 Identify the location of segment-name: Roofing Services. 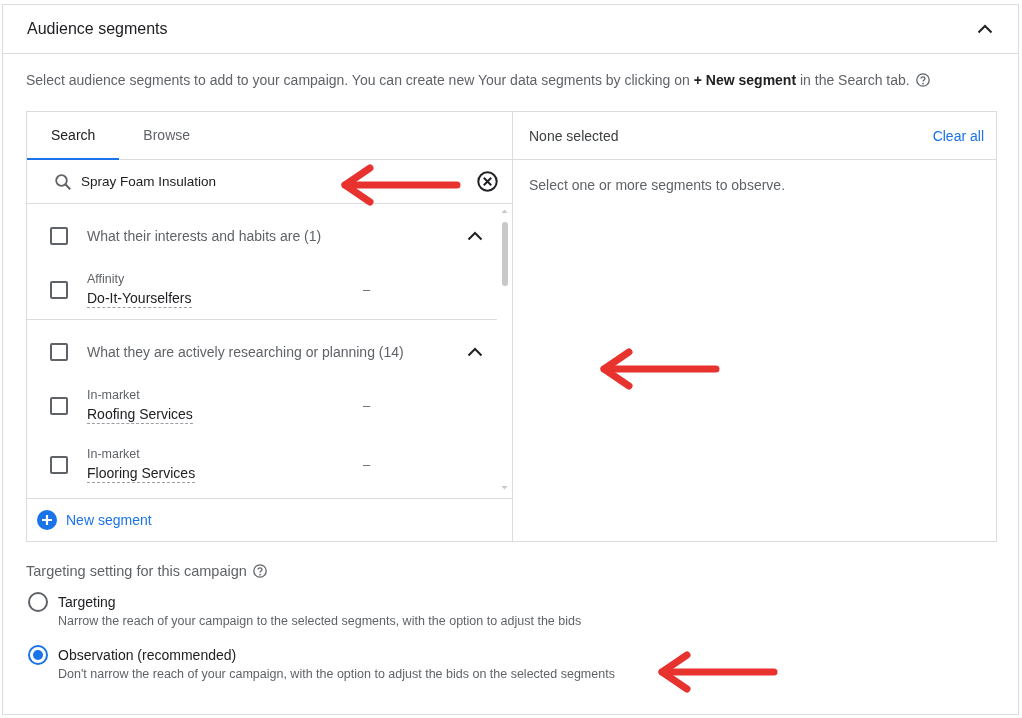
(140, 414).